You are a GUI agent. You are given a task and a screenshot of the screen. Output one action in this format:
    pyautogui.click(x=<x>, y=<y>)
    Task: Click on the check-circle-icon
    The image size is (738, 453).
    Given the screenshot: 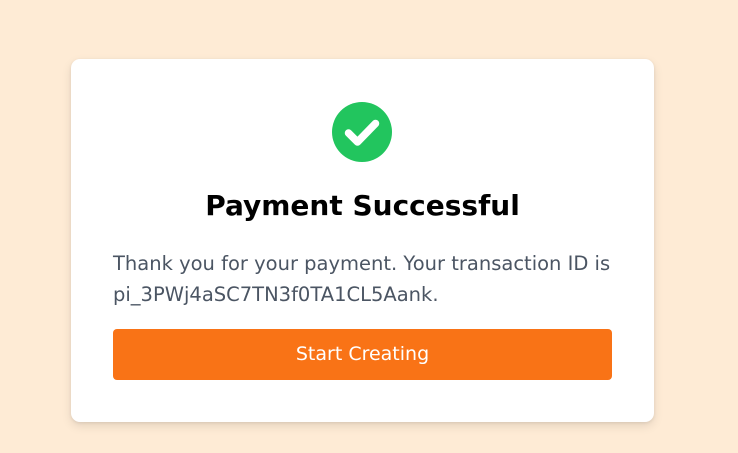 What is the action you would take?
    pyautogui.click(x=362, y=132)
    